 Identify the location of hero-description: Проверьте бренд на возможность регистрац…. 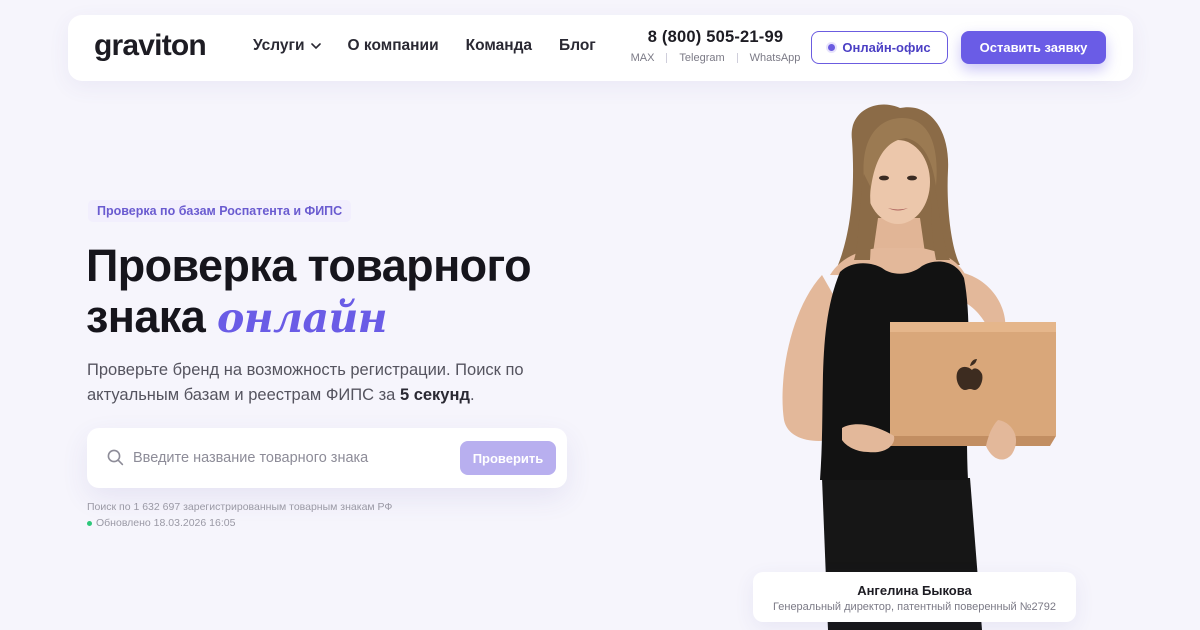
(322, 383).